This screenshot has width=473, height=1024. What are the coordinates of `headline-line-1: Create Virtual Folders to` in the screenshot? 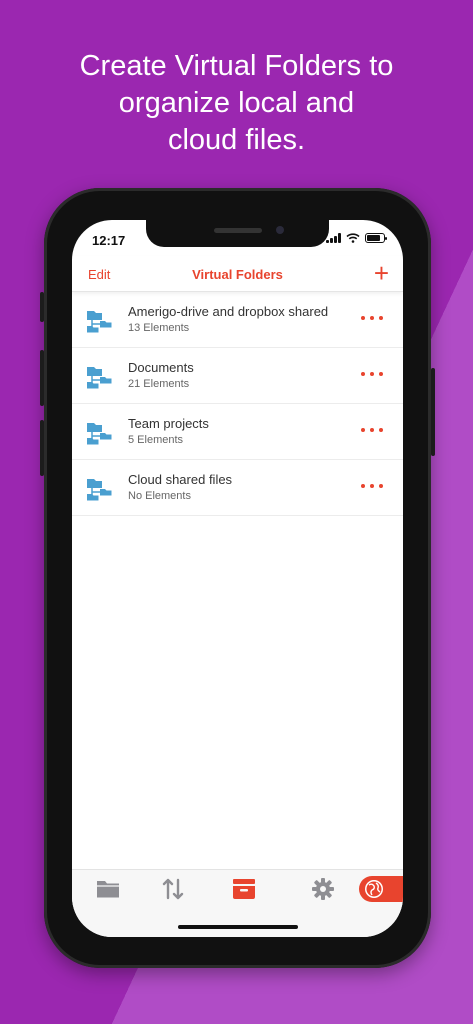 It's located at (236, 66).